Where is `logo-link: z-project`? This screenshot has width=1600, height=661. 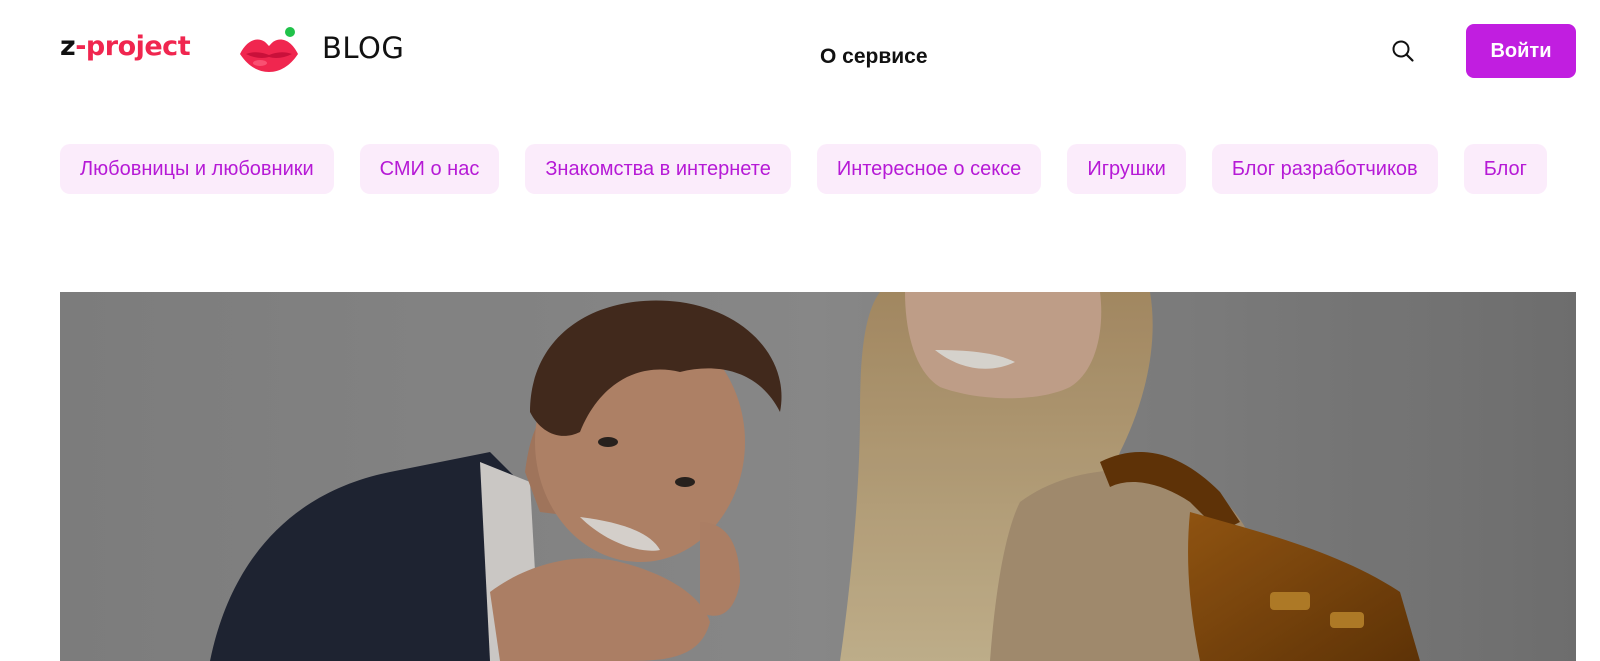
logo-link: z-project is located at coordinates (125, 46).